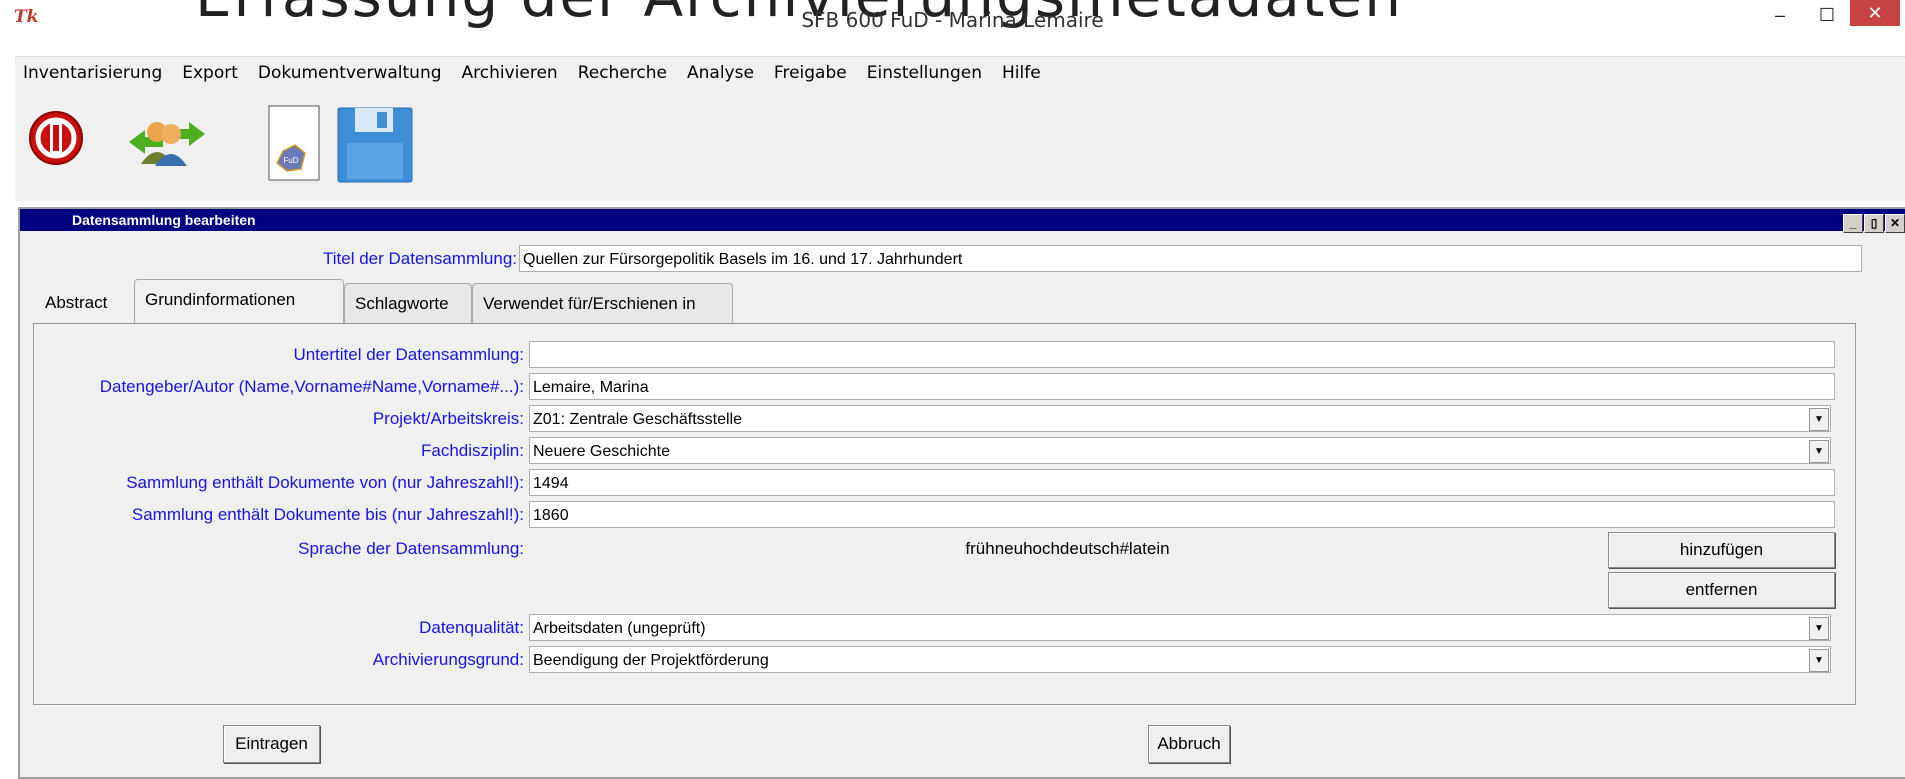 This screenshot has height=779, width=1905. What do you see at coordinates (408, 354) in the screenshot?
I see `untertitel-label: Untertitel der Datensammlung:` at bounding box center [408, 354].